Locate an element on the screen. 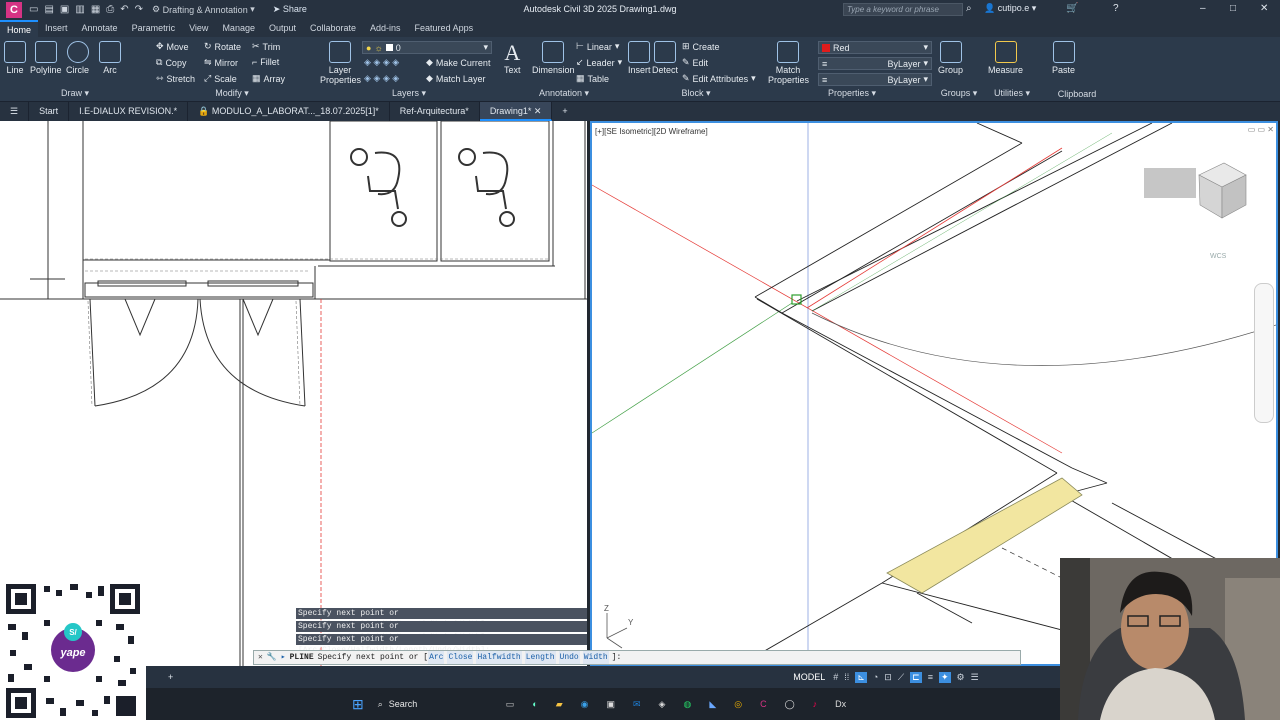 Image resolution: width=1280 pixels, height=720 pixels. command-option-arc: Arc is located at coordinates (436, 657).